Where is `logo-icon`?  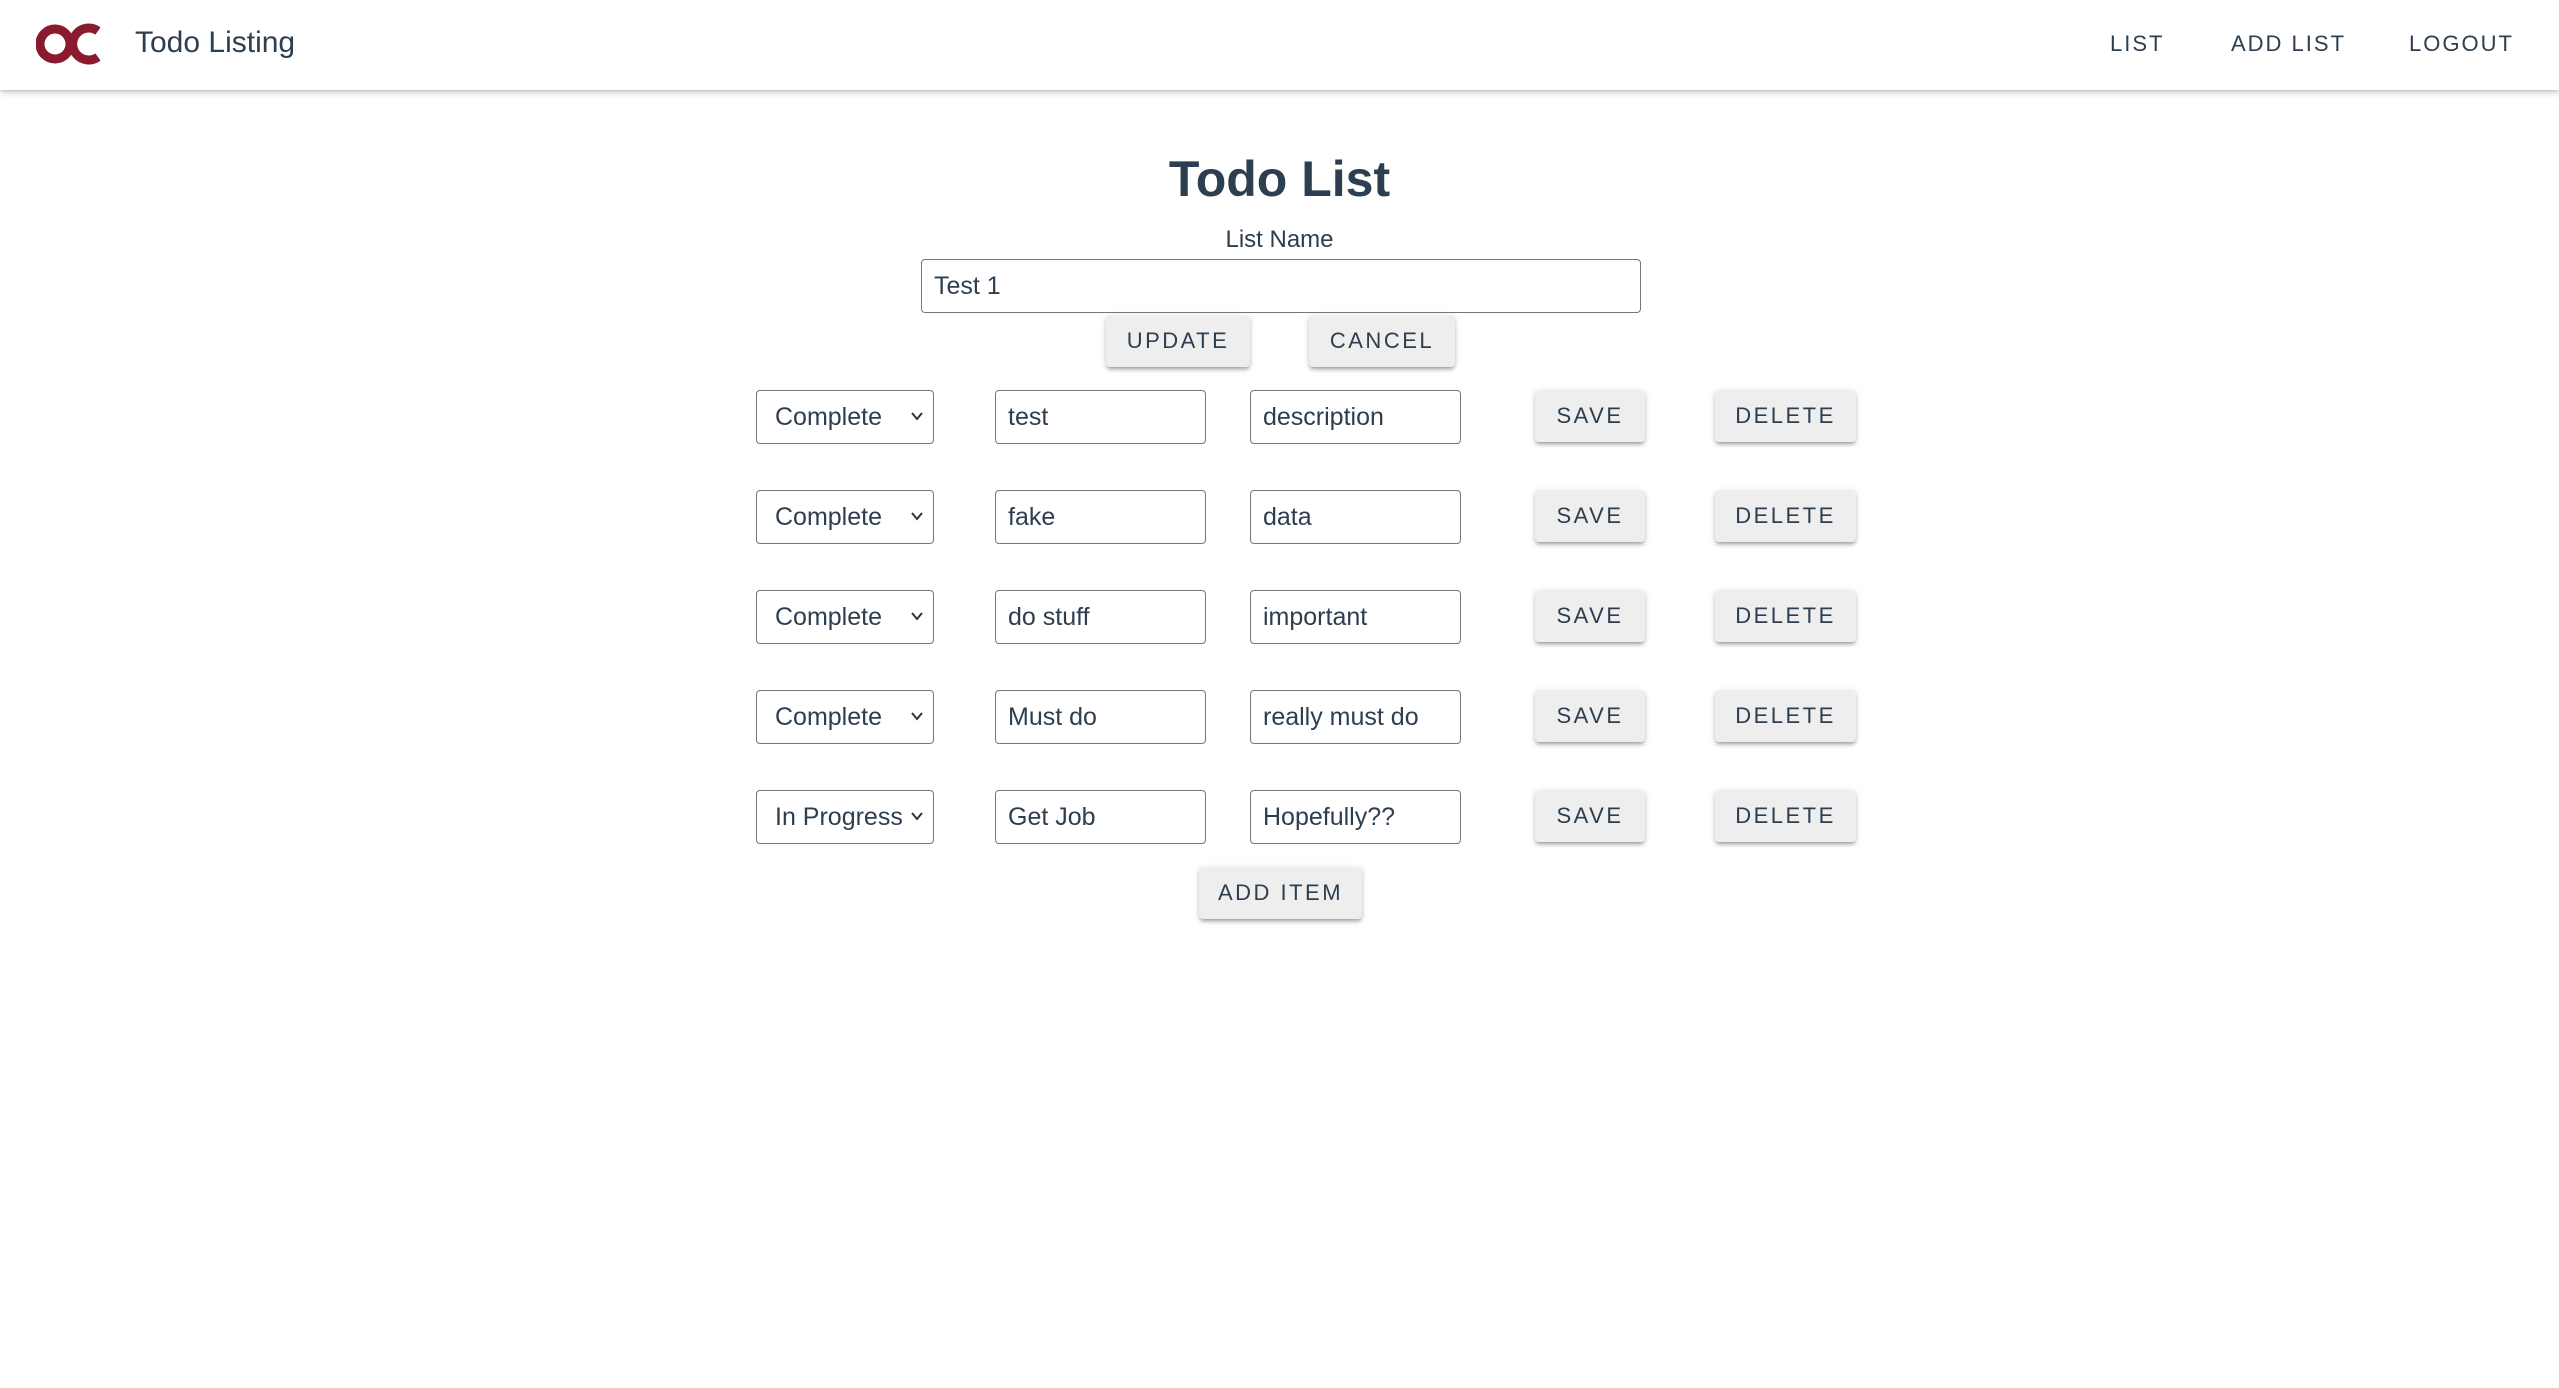 logo-icon is located at coordinates (68, 44).